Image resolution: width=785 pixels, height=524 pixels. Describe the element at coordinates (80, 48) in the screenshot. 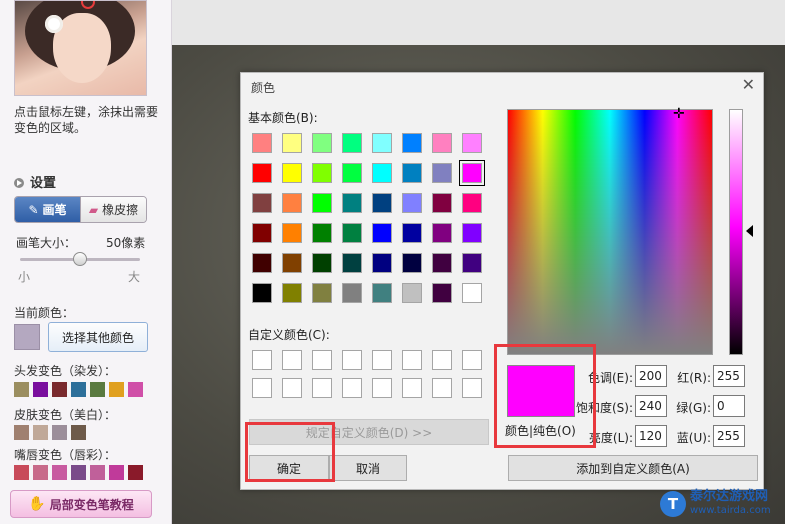

I see `preview-photo` at that location.